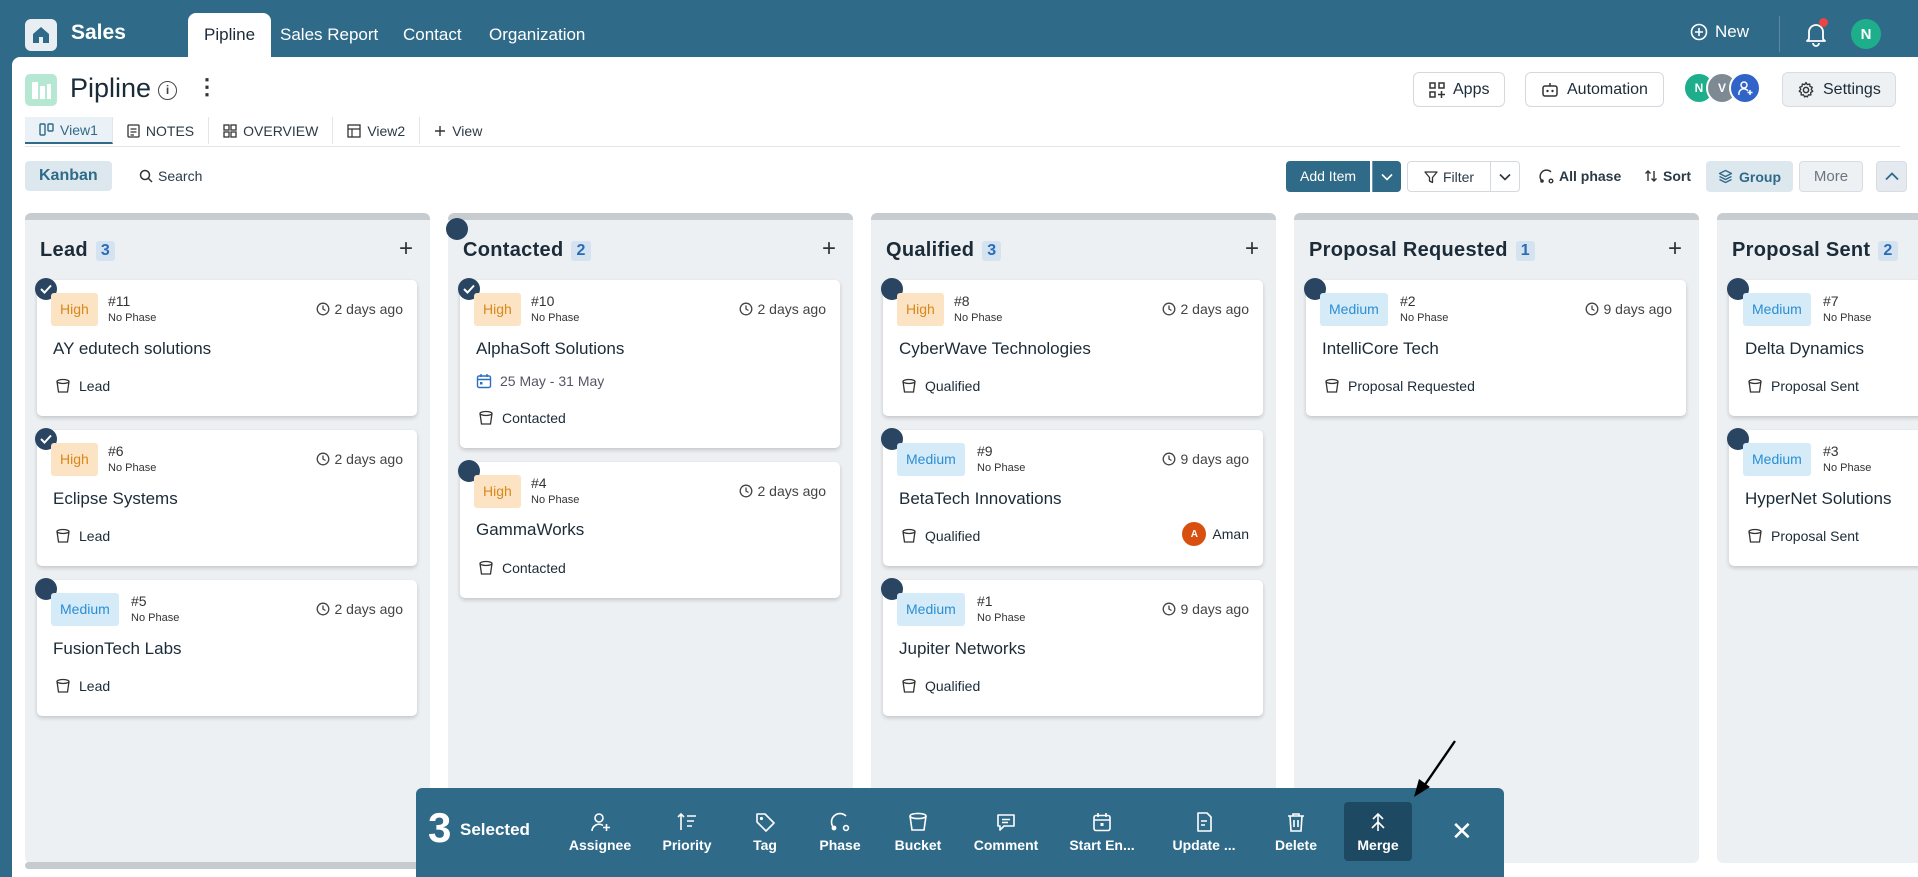  What do you see at coordinates (432, 35) in the screenshot?
I see `nav-tab-contact: Contact` at bounding box center [432, 35].